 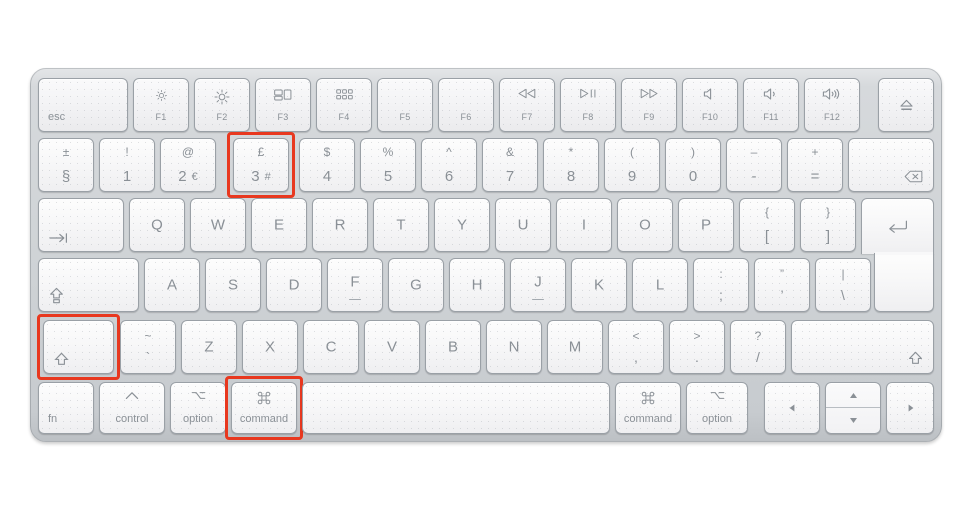 I want to click on key-f8: F8, so click(x=588, y=105).